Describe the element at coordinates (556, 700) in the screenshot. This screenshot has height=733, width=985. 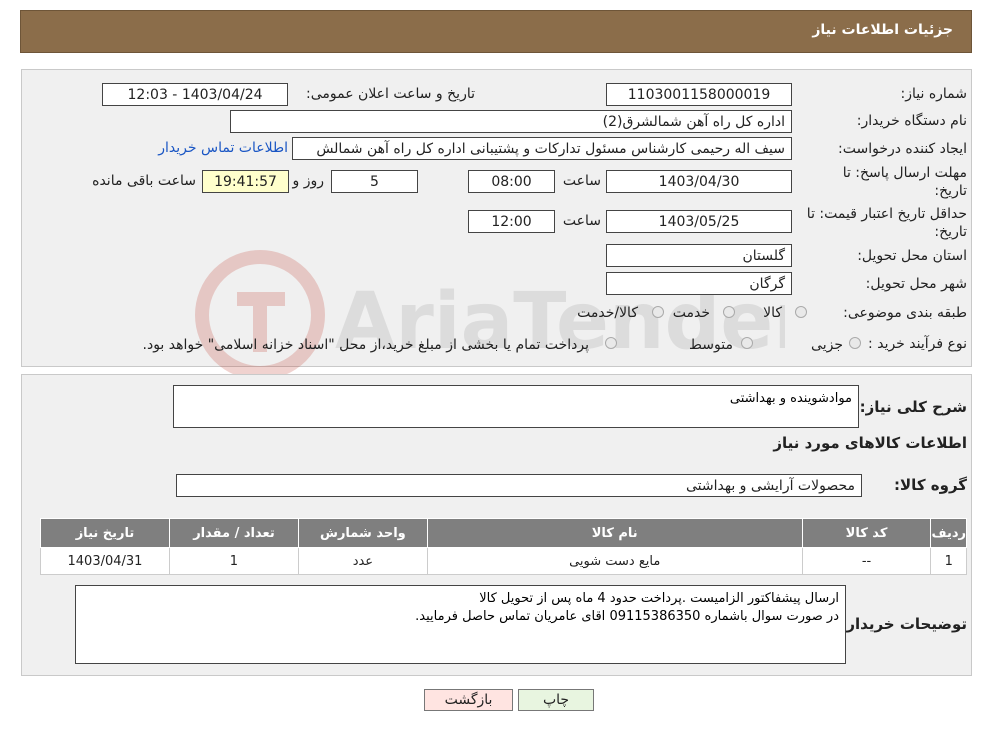
I see `print-button: چاپ` at that location.